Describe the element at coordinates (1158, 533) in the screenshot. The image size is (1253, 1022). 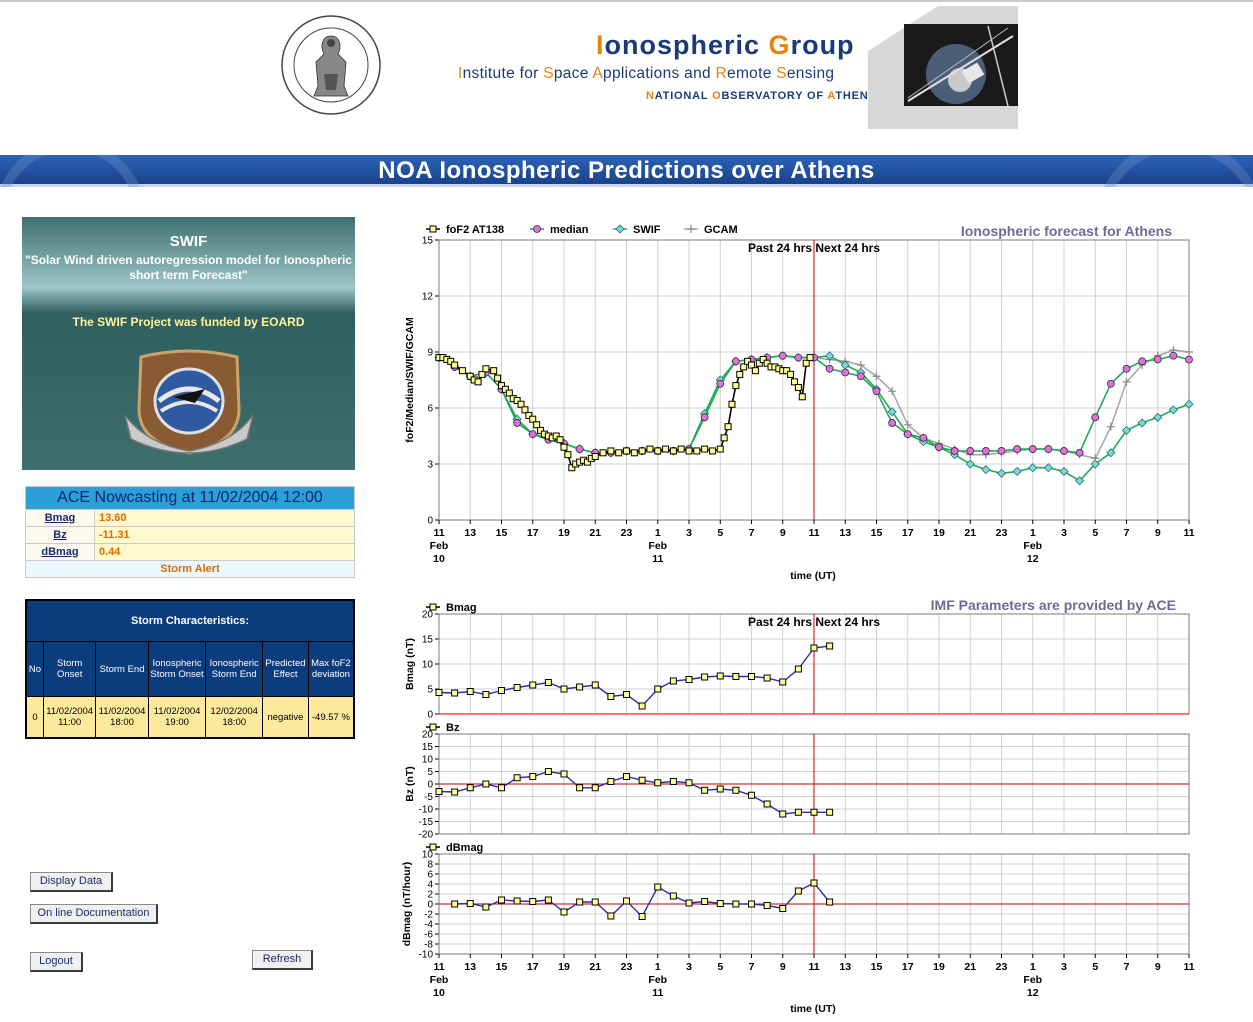
I see `x-tick-label: 9` at that location.